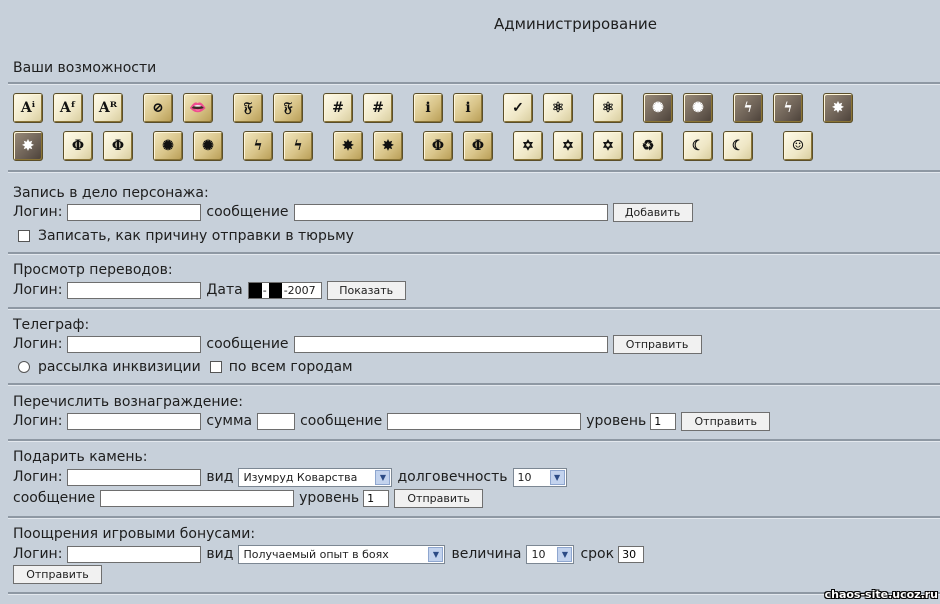 The width and height of the screenshot is (940, 604). I want to click on explosion-icon: ✸, so click(838, 108).